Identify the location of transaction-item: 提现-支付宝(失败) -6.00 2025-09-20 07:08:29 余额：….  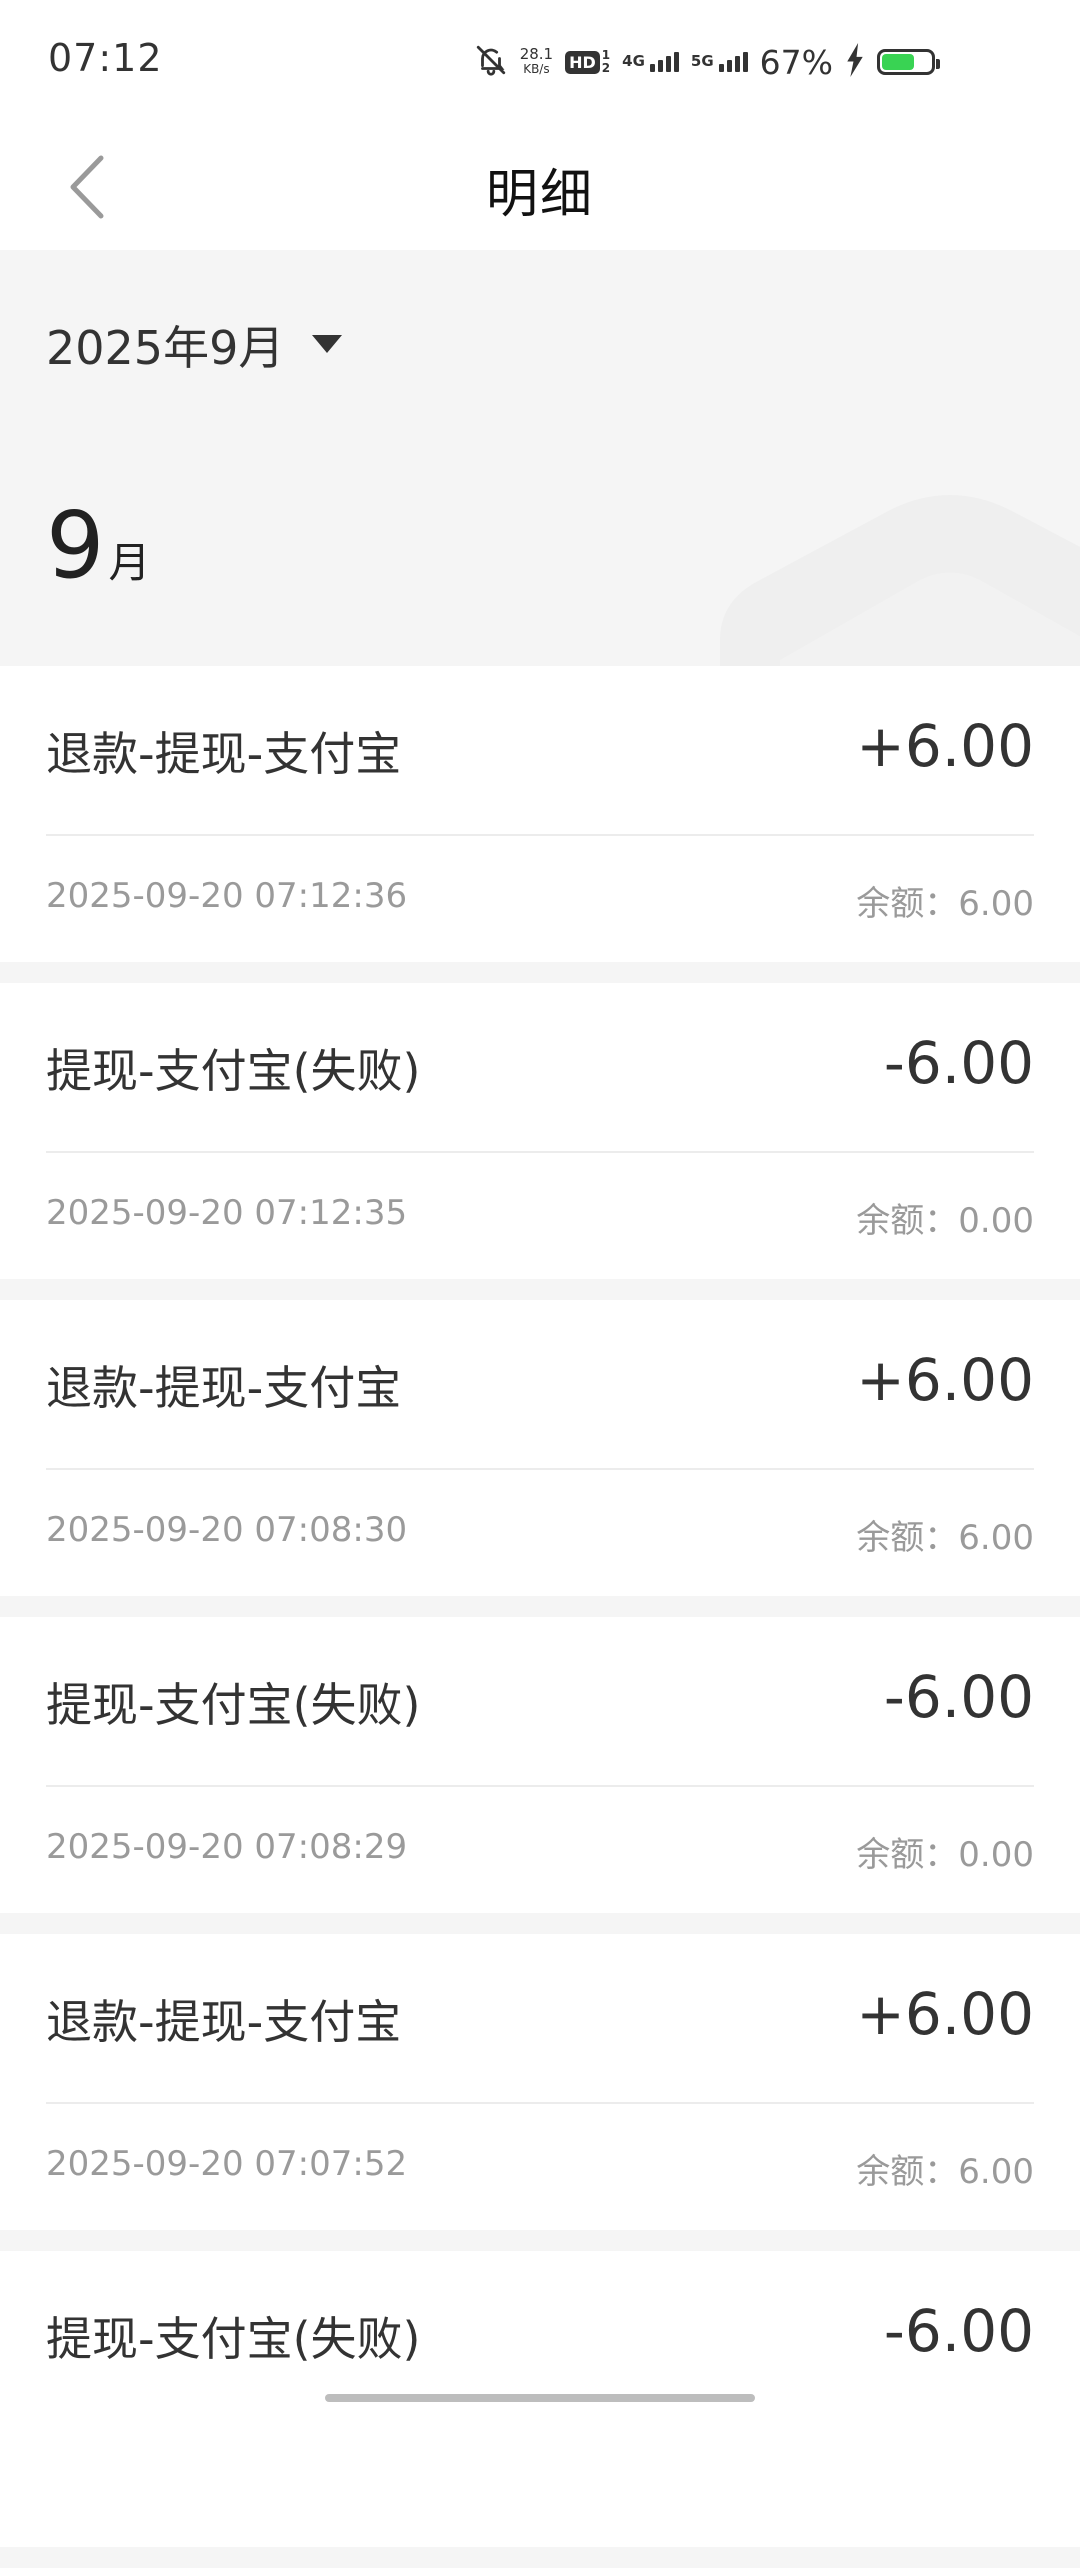
(540, 1775).